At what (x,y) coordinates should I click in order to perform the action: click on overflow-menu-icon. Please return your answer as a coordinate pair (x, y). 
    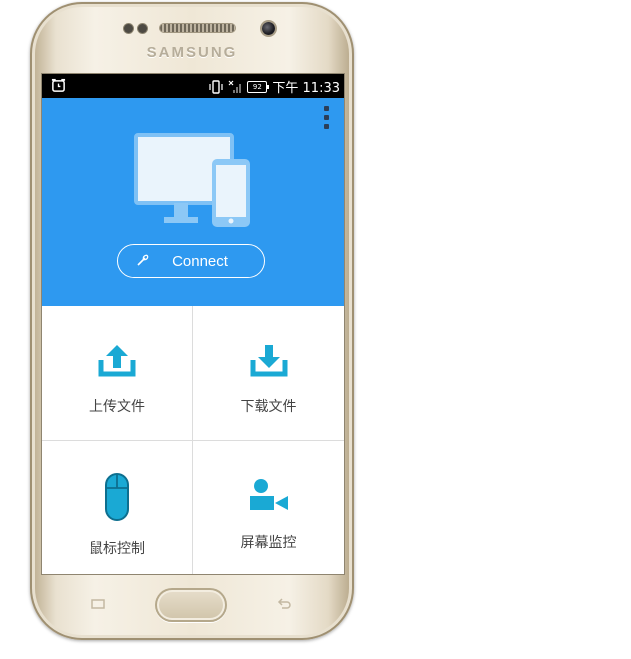
    Looking at the image, I should click on (326, 119).